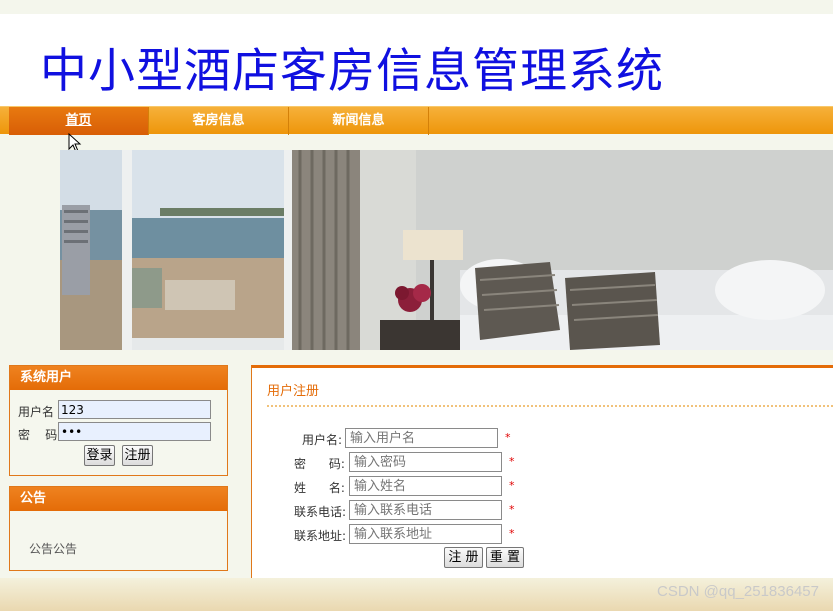 This screenshot has width=833, height=611. I want to click on title-divider, so click(550, 406).